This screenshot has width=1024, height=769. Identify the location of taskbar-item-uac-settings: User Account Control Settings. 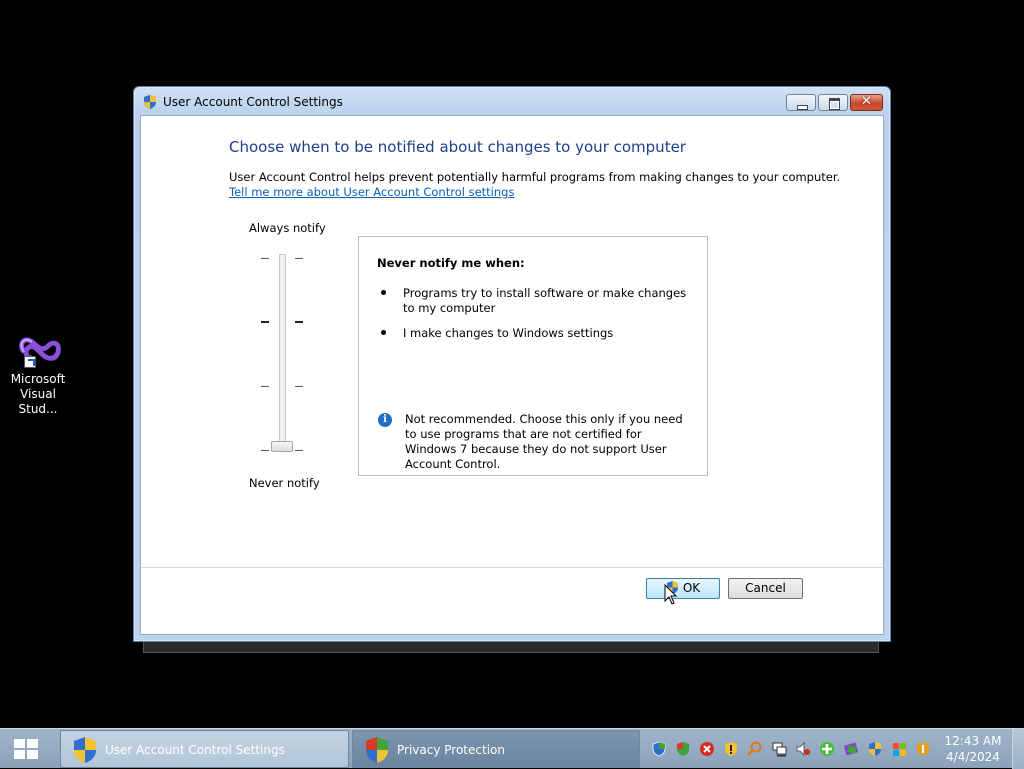
(204, 749).